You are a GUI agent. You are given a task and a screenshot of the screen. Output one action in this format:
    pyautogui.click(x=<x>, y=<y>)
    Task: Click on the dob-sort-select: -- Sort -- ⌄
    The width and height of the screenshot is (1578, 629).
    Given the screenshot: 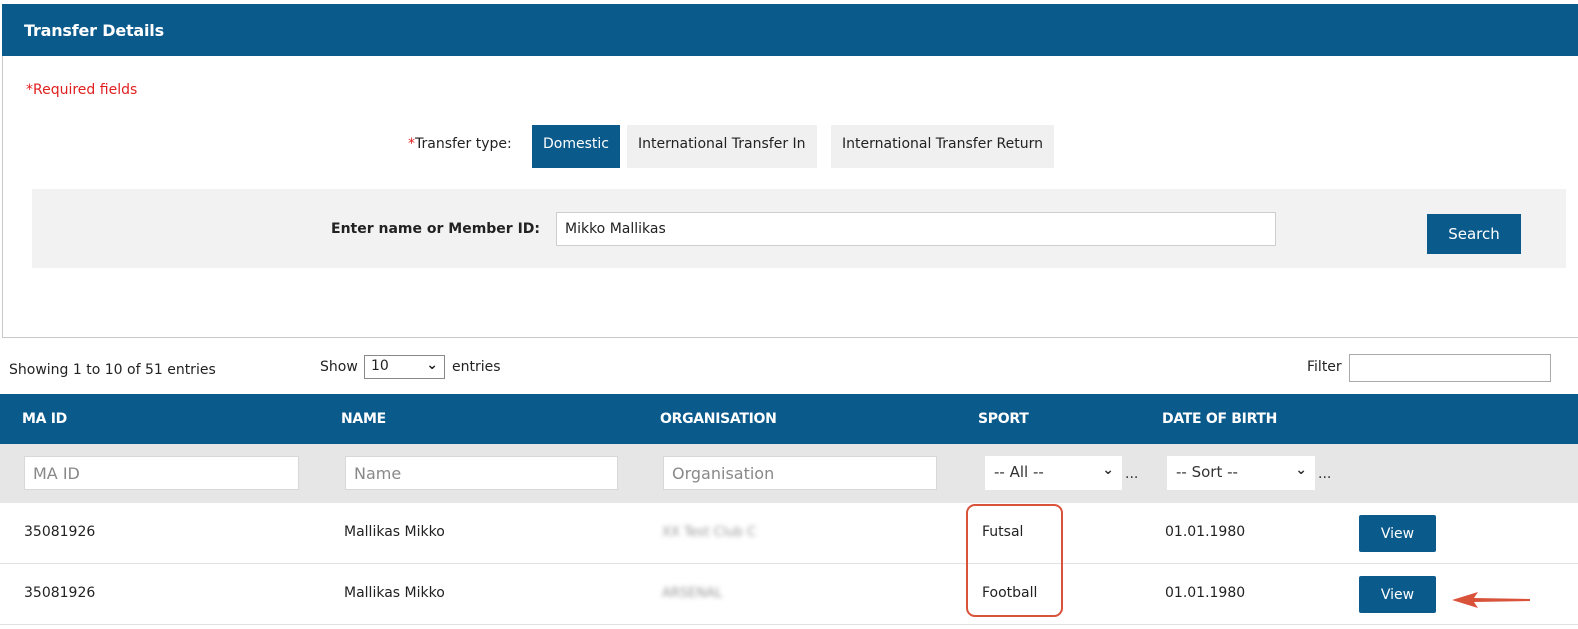 What is the action you would take?
    pyautogui.click(x=1241, y=473)
    